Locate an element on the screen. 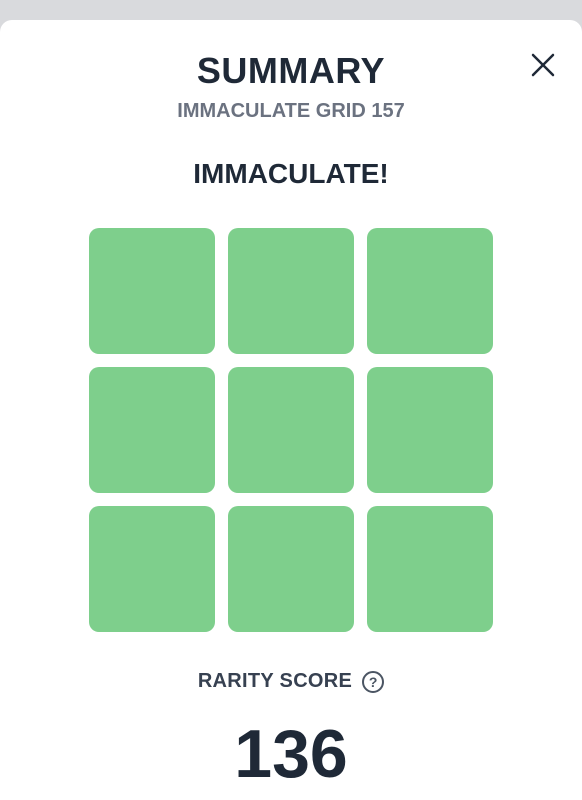 Image resolution: width=582 pixels, height=800 pixels. rarity-score-value: 136 is located at coordinates (291, 754).